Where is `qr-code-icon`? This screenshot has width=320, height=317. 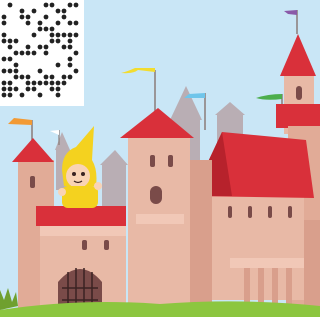 qr-code-icon is located at coordinates (42, 53).